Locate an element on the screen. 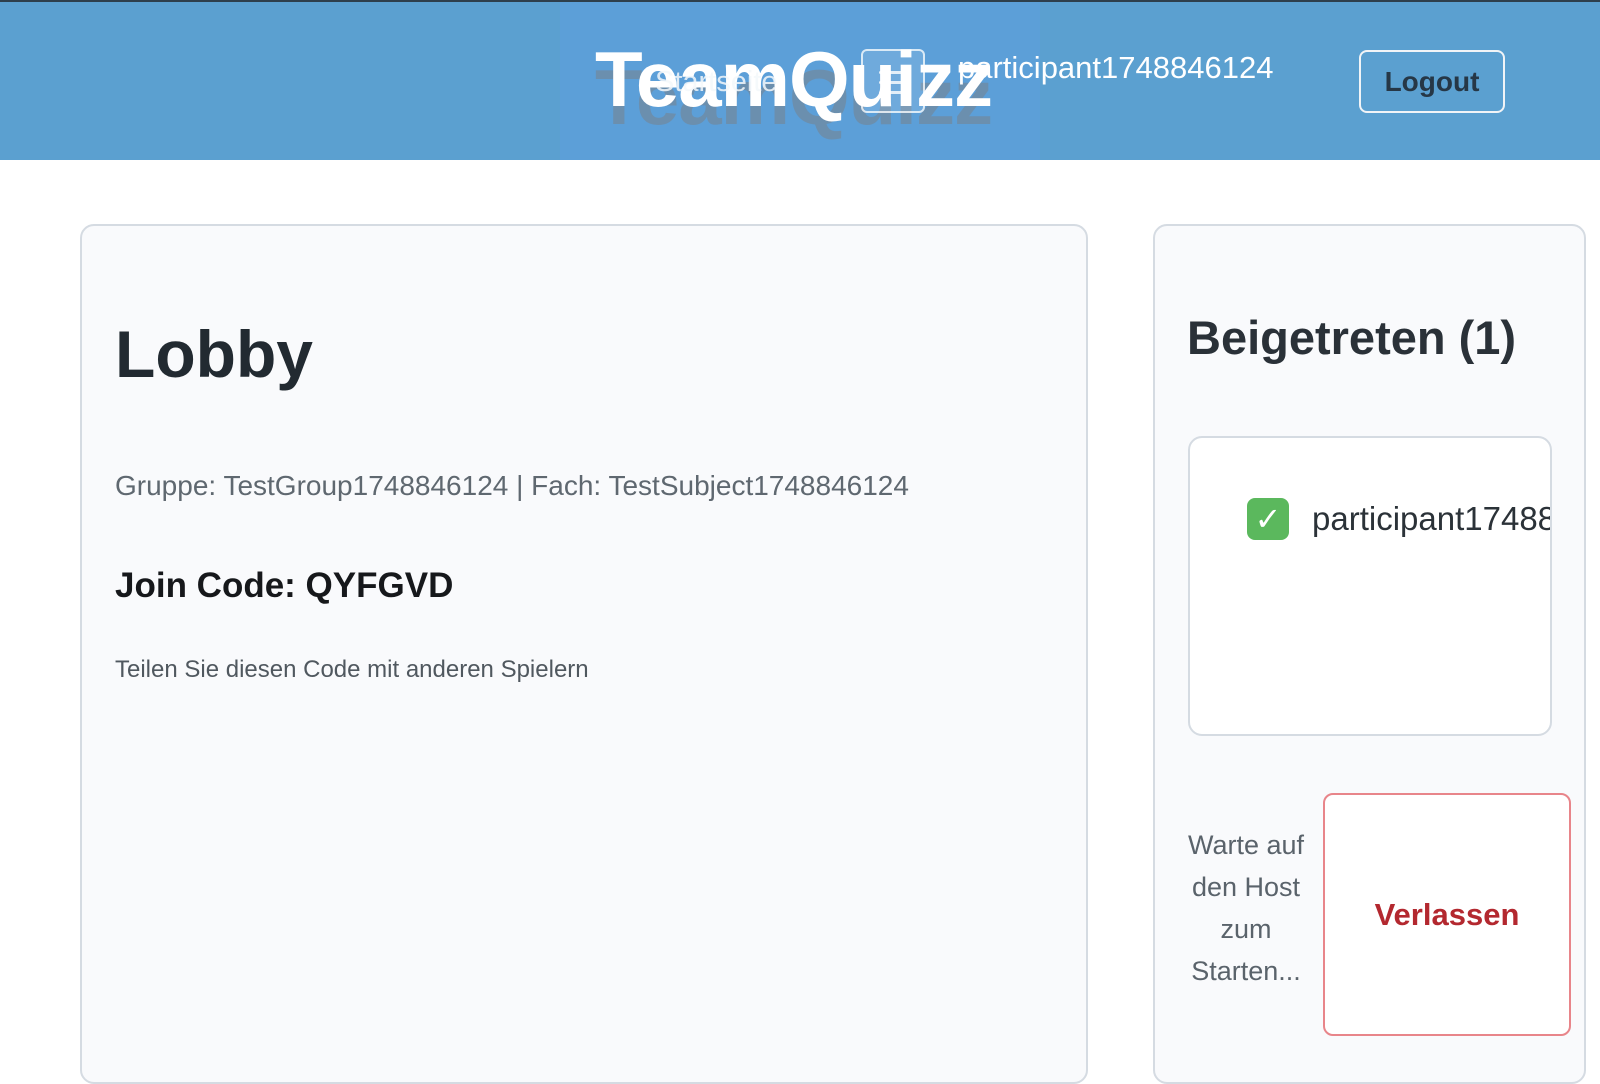  list-item: ✓ participant1748846124 is located at coordinates (1398, 519).